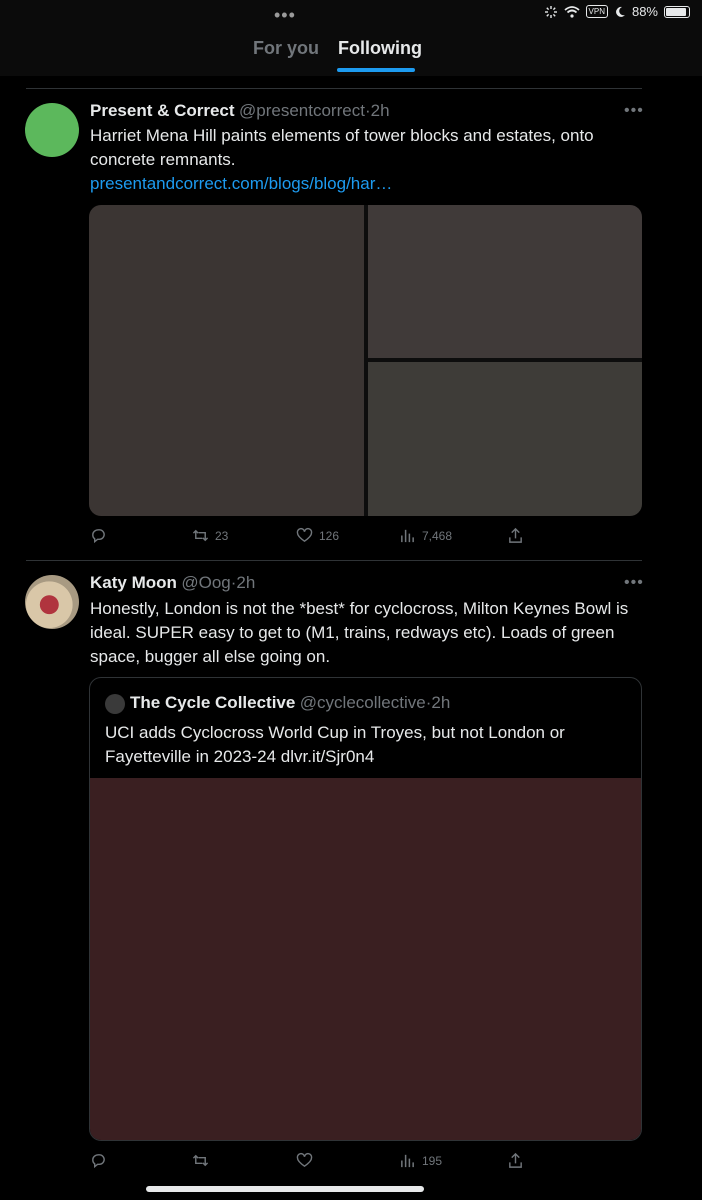 The width and height of the screenshot is (702, 1200). Describe the element at coordinates (317, 535) in the screenshot. I see `like-button: 126` at that location.